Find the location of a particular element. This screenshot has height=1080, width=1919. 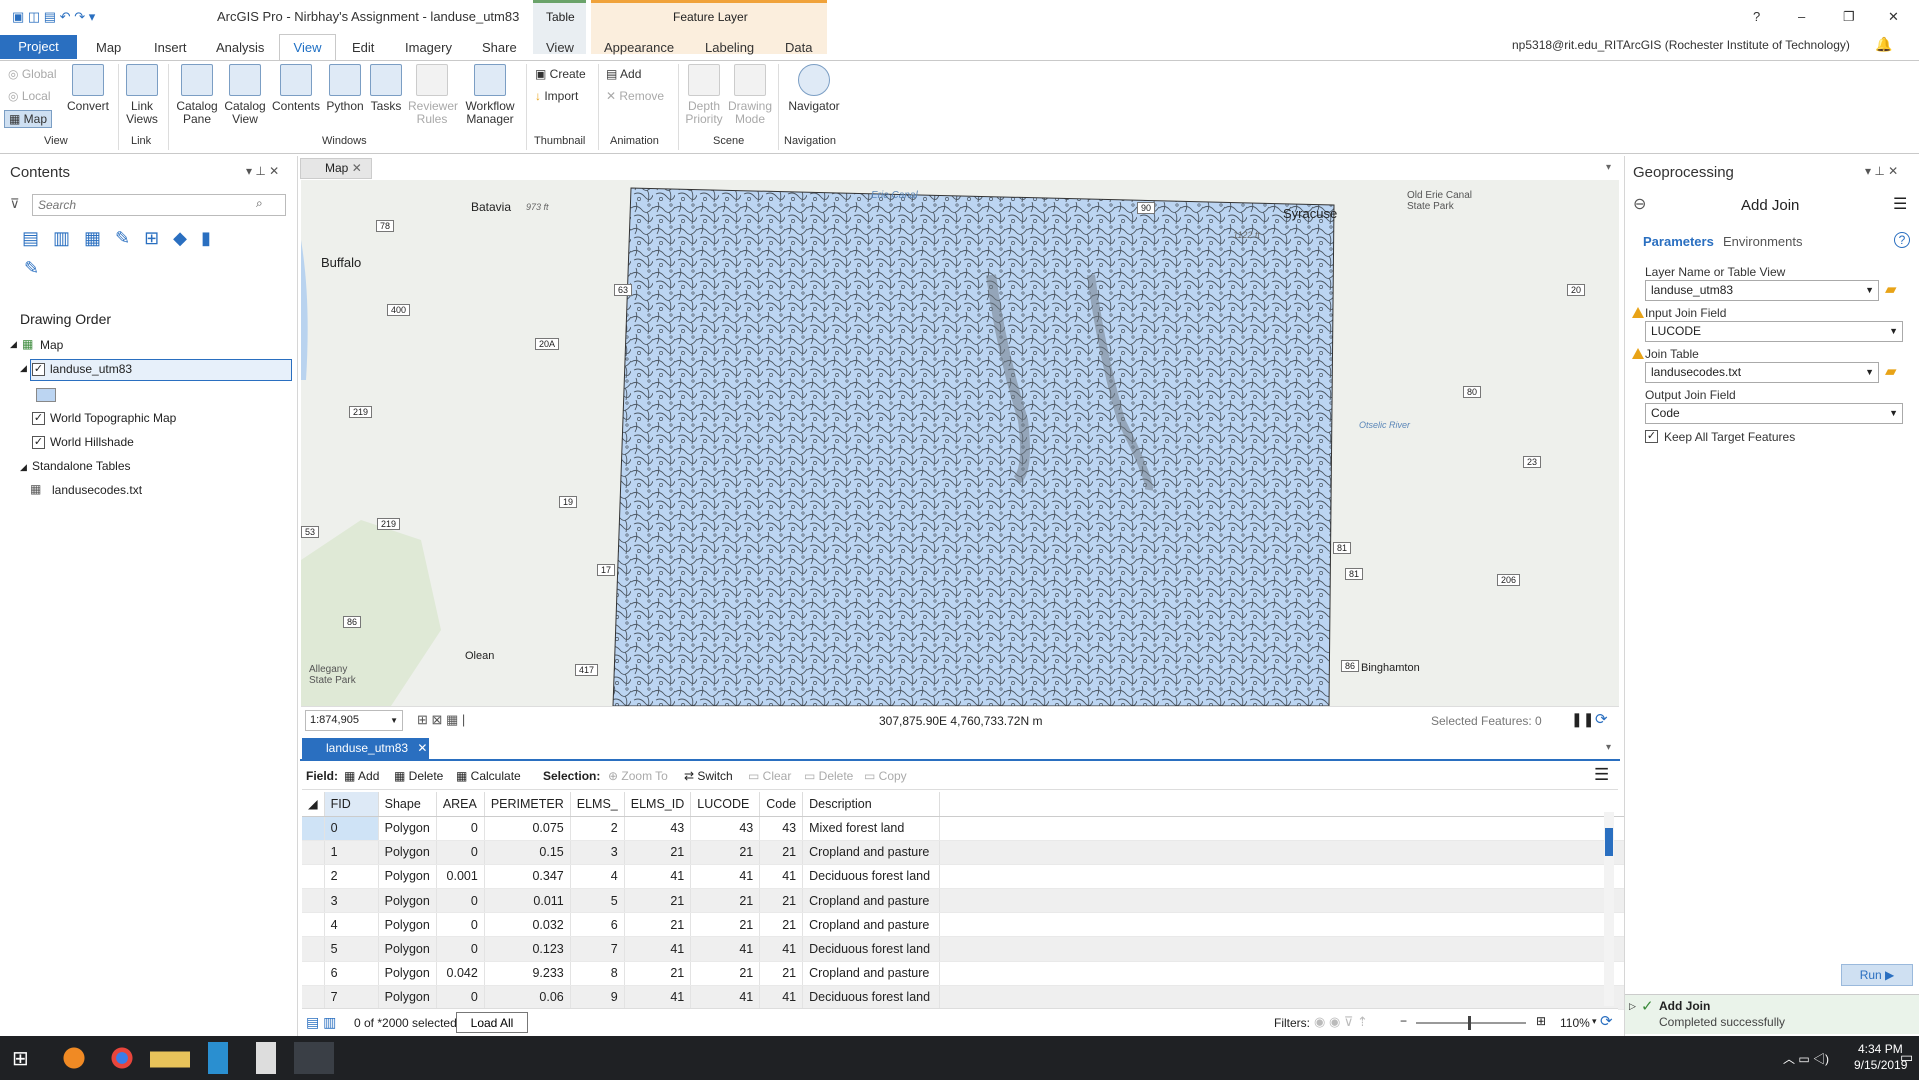

close-button: ✕ is located at coordinates (1893, 17).